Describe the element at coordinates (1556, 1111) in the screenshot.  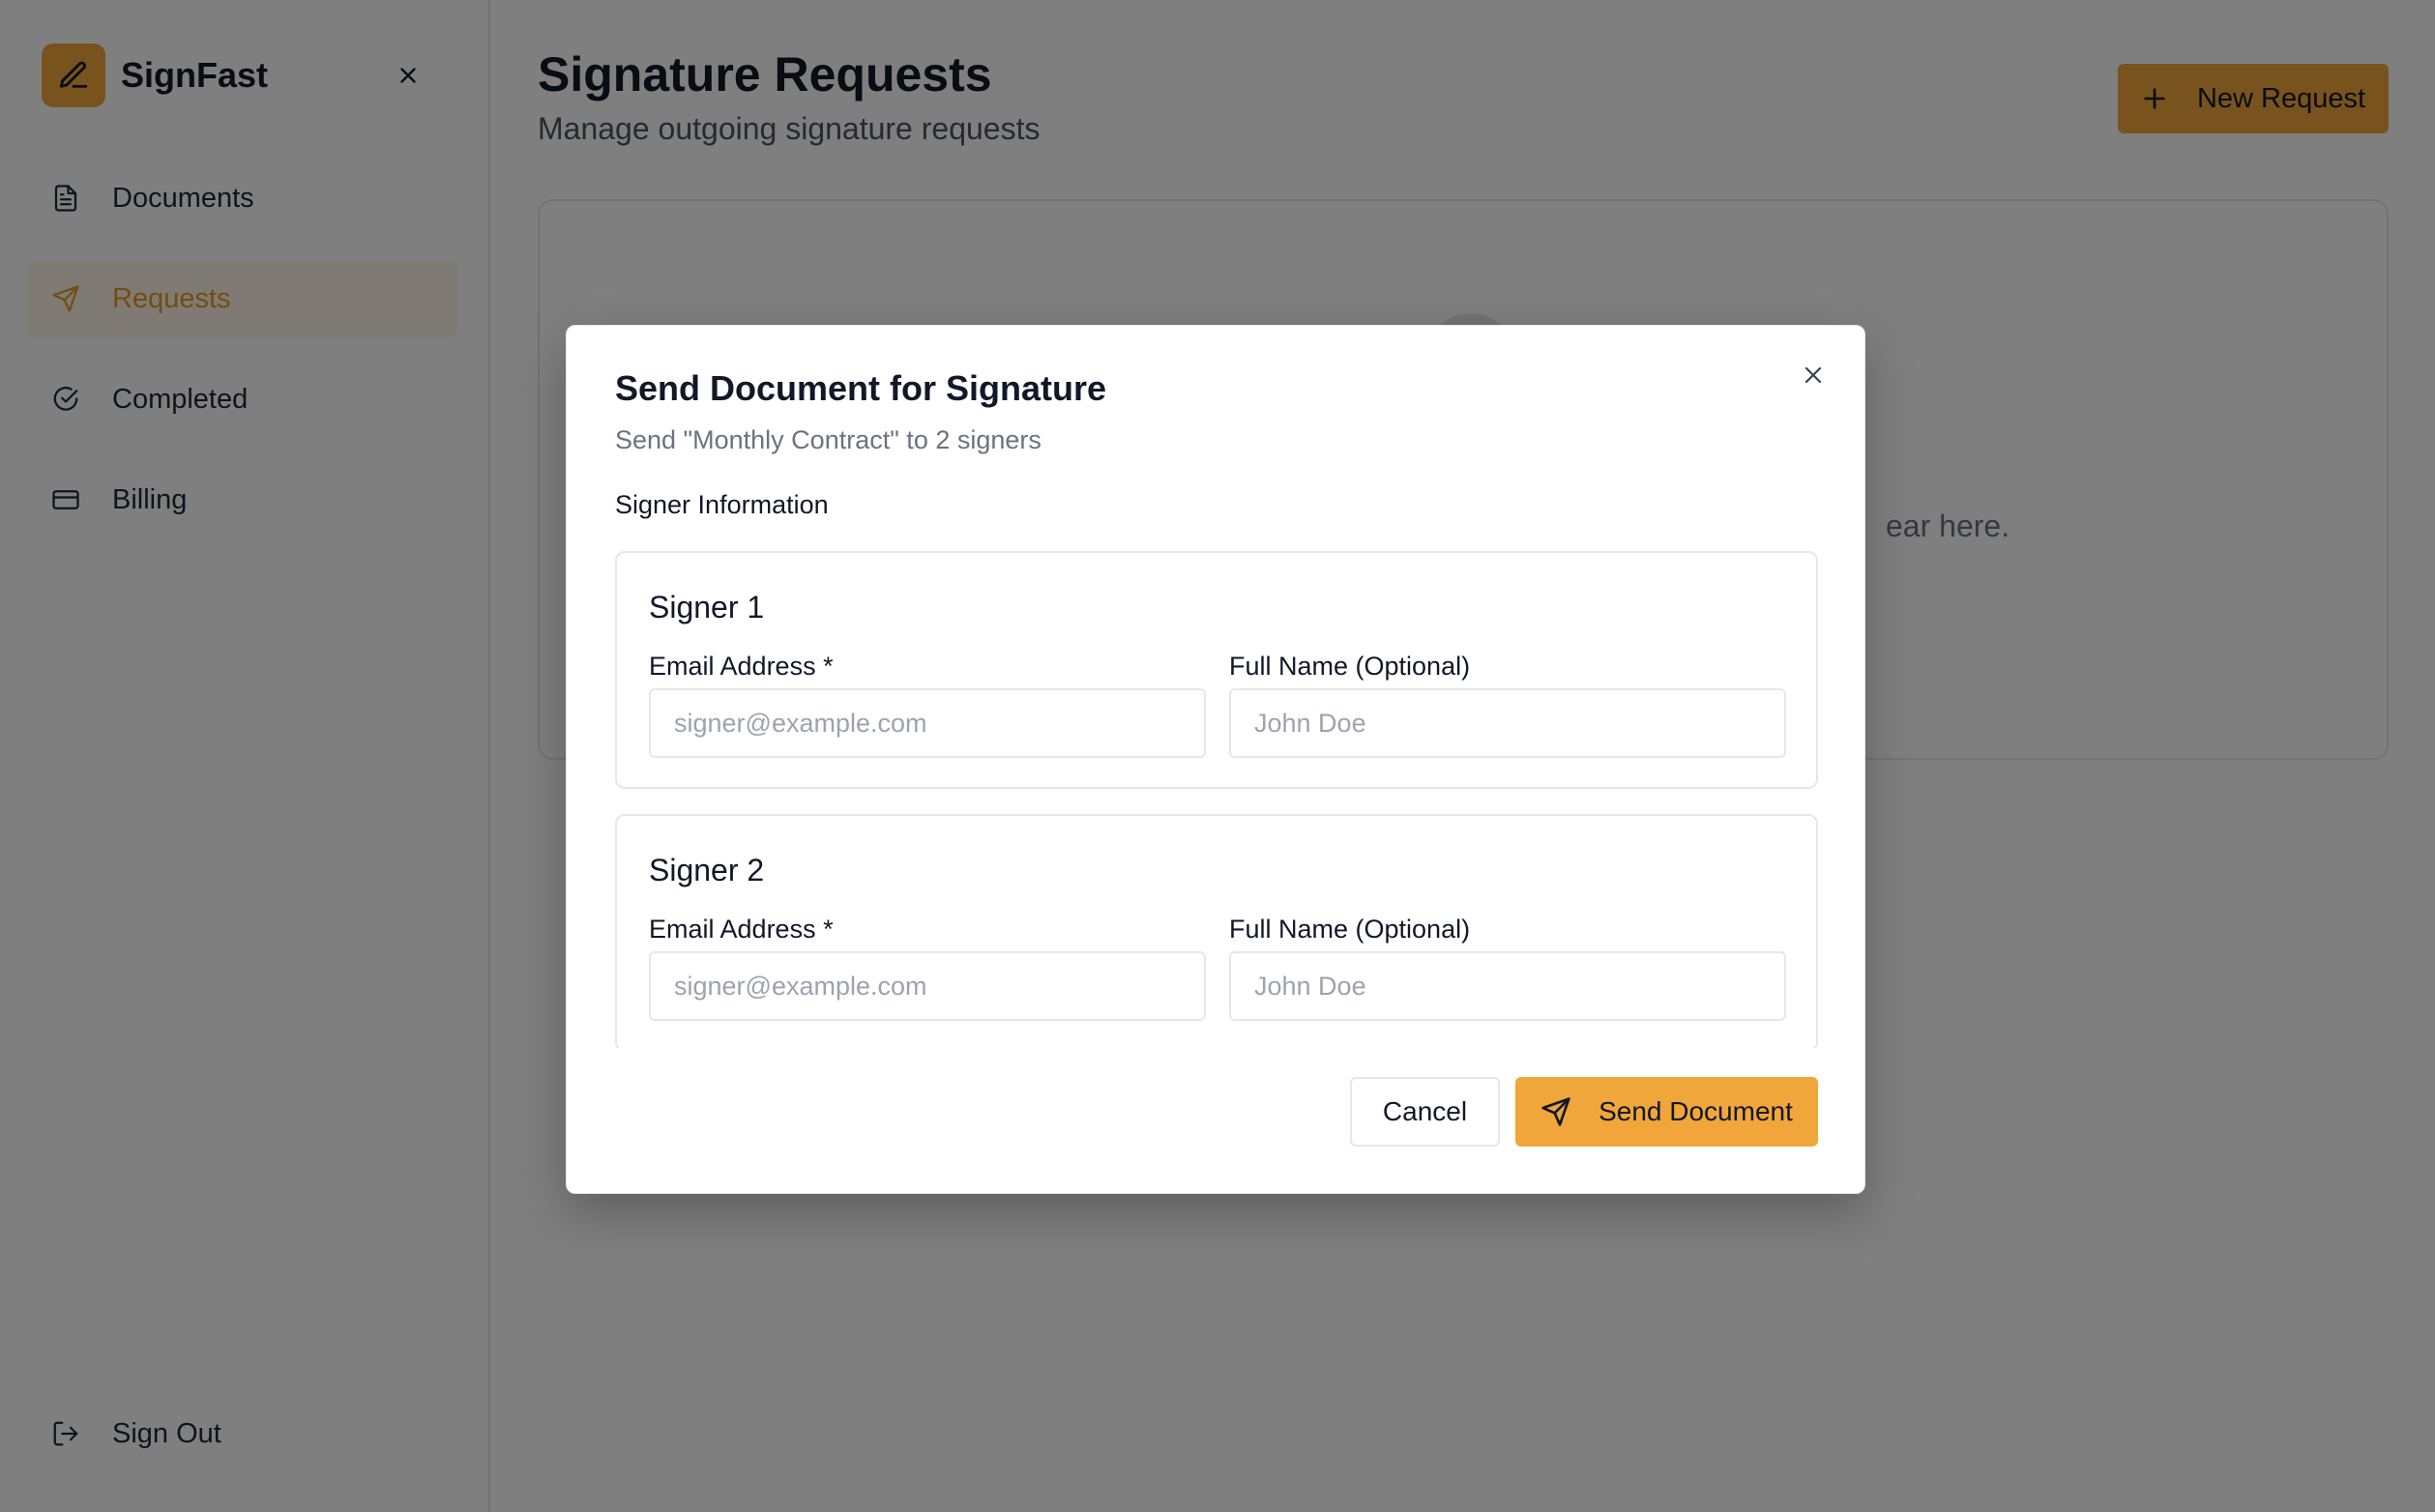
I see `send-icon` at that location.